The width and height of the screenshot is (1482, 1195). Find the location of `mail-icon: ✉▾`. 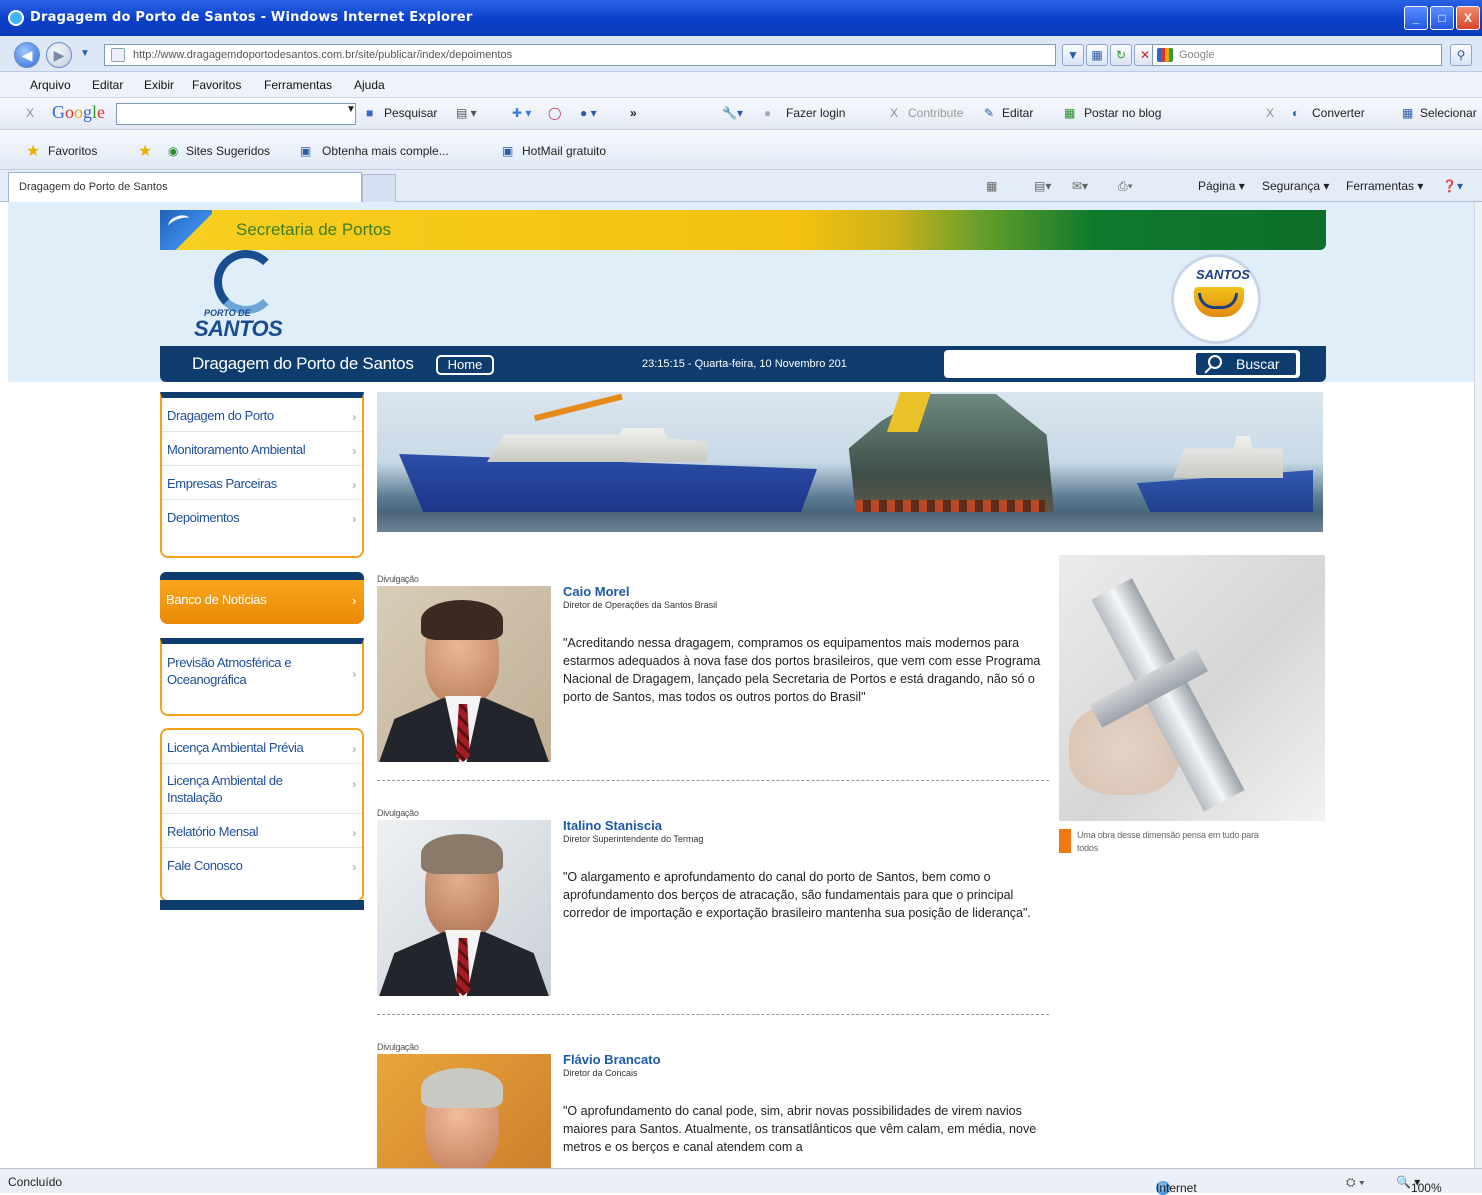

mail-icon: ✉▾ is located at coordinates (1080, 186).